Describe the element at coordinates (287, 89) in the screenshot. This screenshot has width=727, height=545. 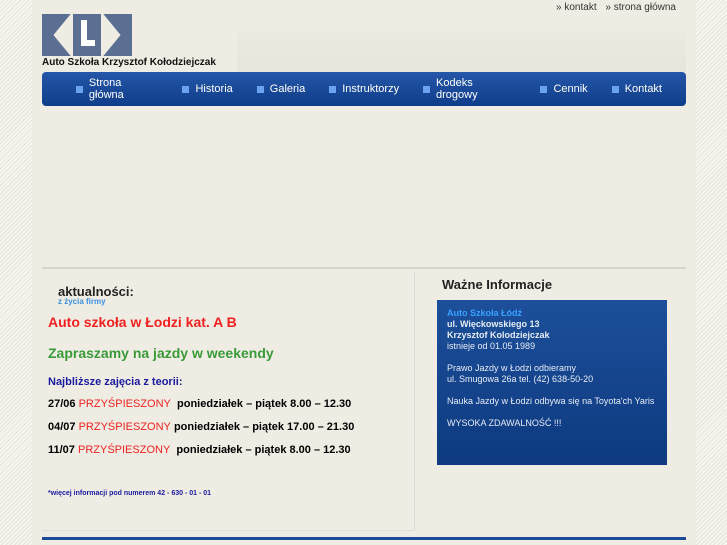
I see `nav-label: Galeria` at that location.